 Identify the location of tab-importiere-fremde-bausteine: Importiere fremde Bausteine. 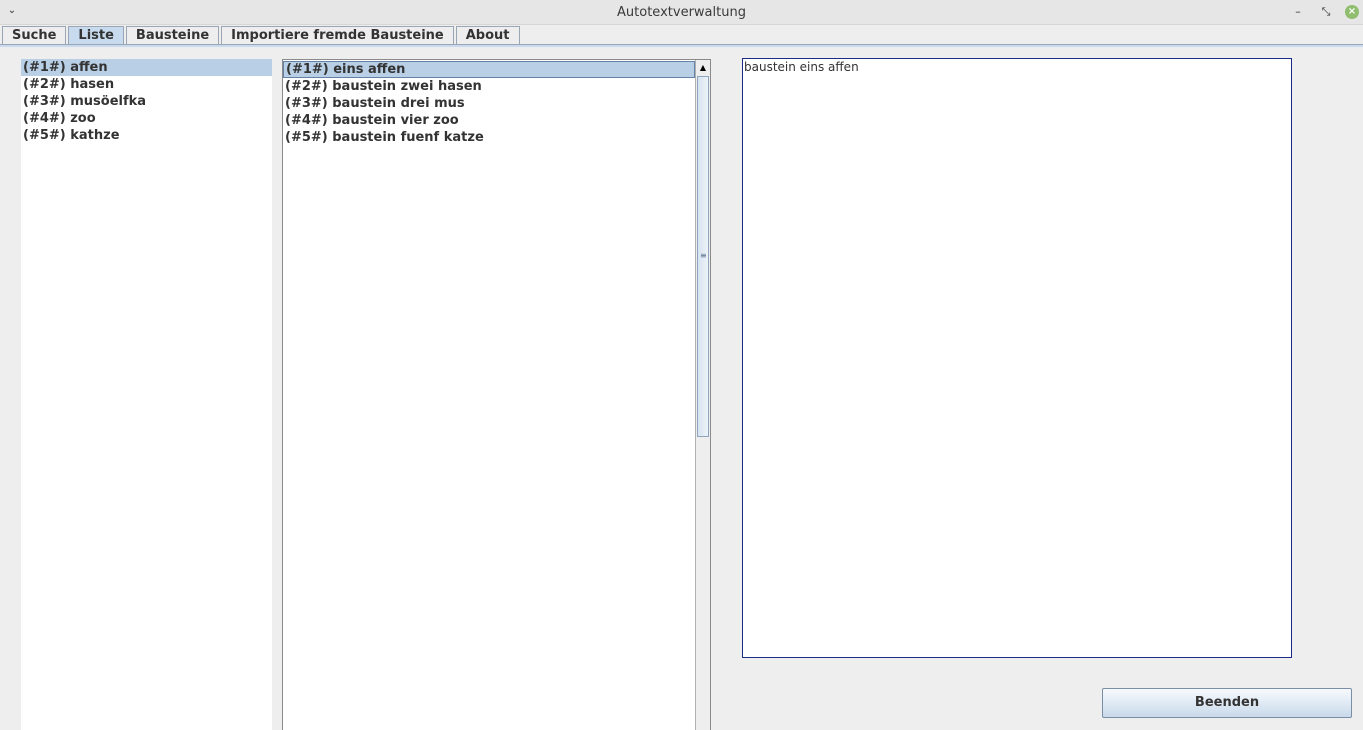
(337, 35).